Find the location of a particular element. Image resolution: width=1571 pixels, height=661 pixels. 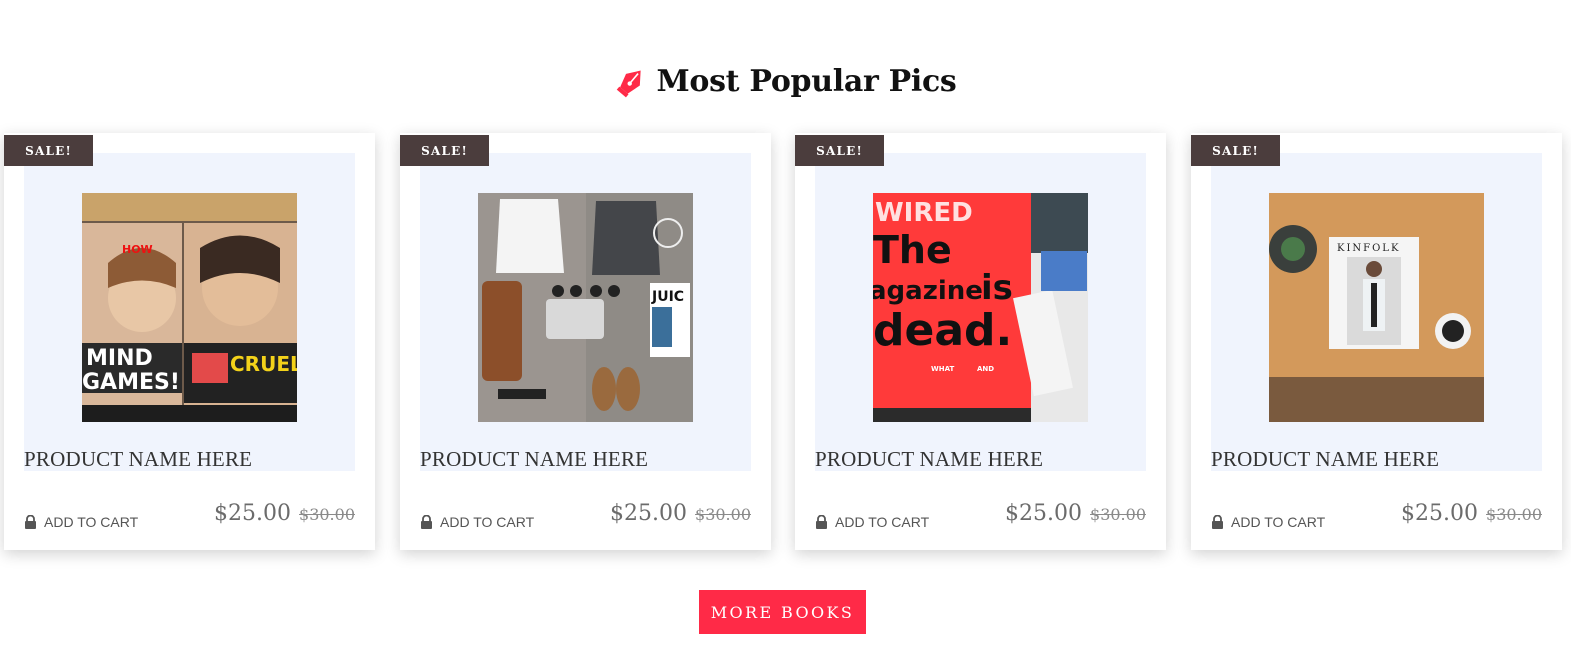

pen-nib-icon is located at coordinates (631, 82).